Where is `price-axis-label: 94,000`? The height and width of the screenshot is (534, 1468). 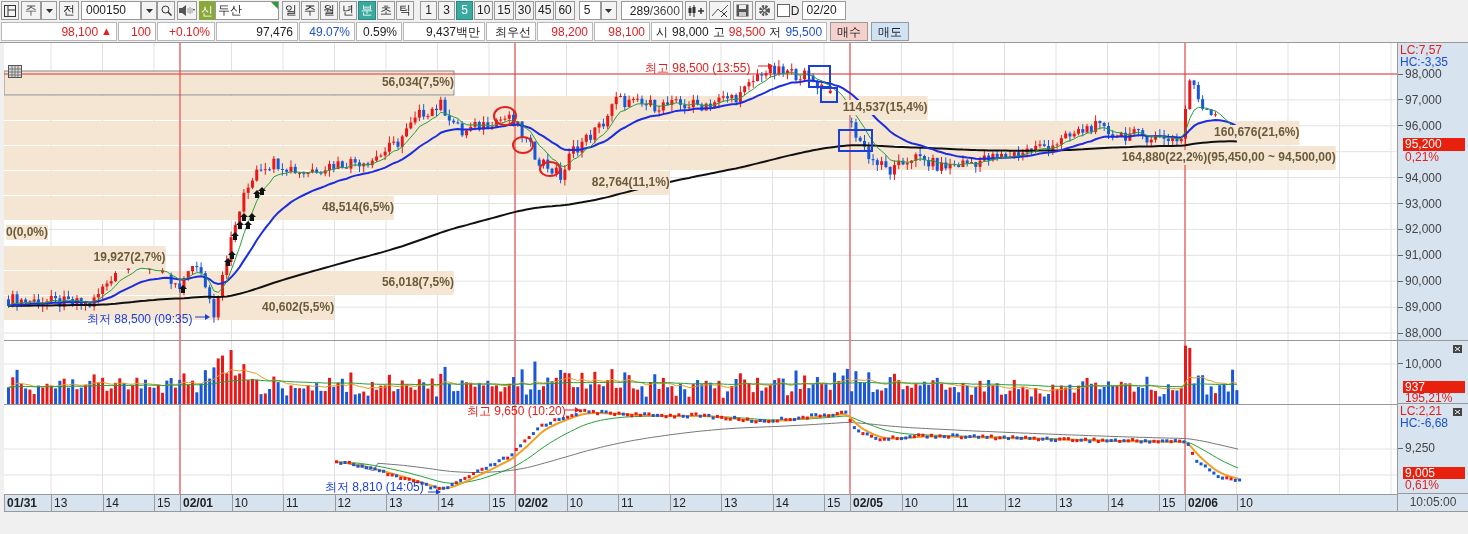 price-axis-label: 94,000 is located at coordinates (1423, 177).